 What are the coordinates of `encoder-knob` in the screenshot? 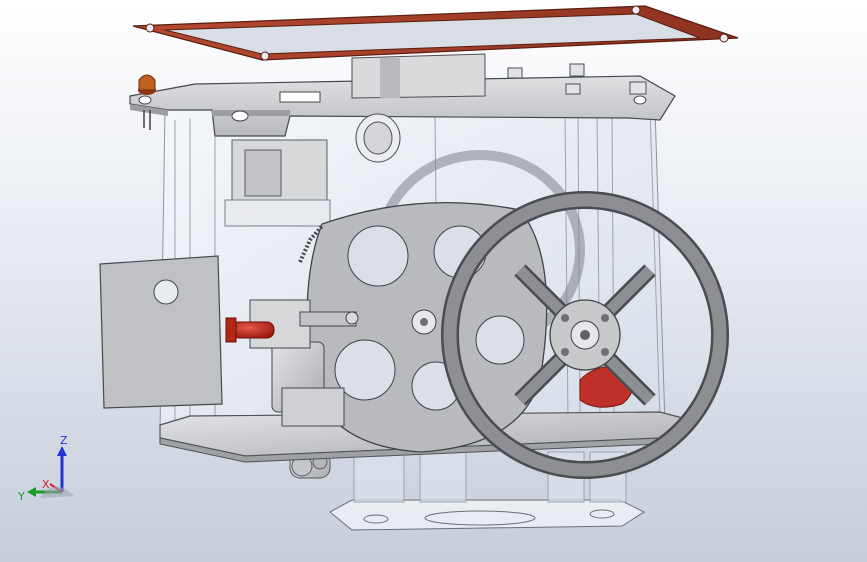 It's located at (378, 138).